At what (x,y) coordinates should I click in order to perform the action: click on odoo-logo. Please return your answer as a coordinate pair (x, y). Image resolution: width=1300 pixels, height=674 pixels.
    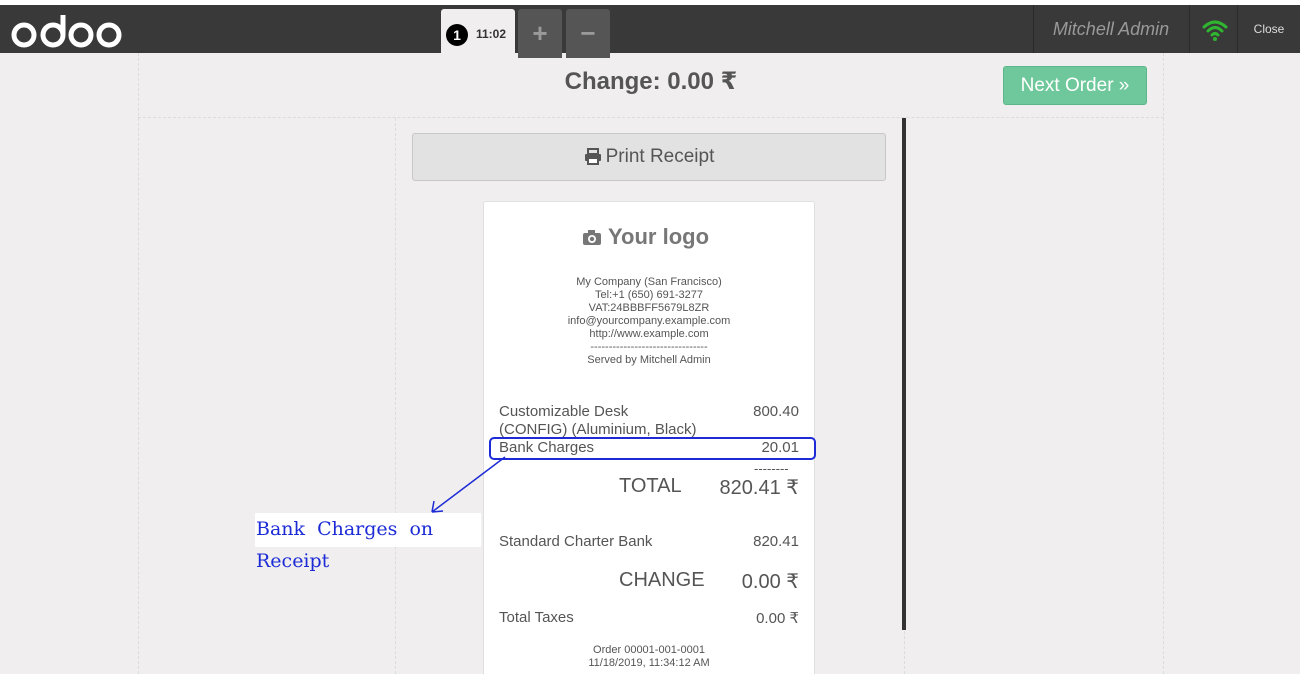
    Looking at the image, I should click on (66, 31).